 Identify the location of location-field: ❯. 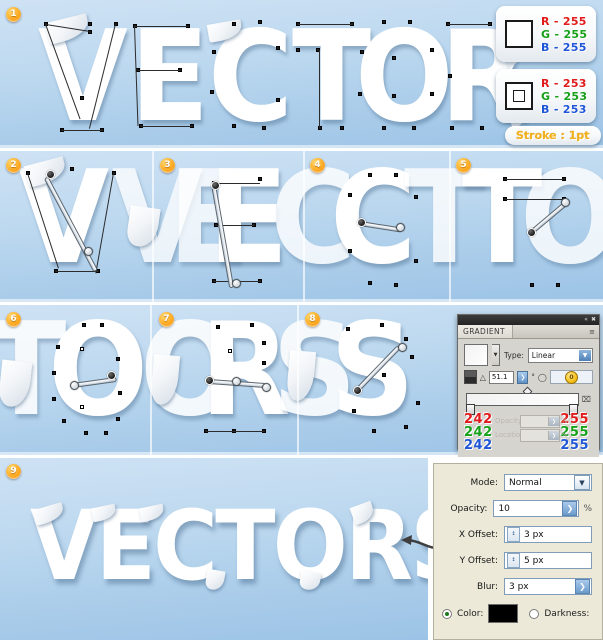
(540, 435).